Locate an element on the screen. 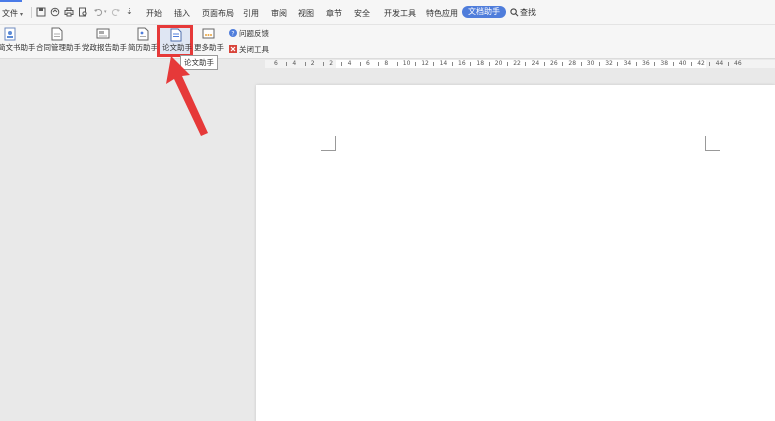  ribbon-button-label: 合同管理助手 is located at coordinates (58, 47).